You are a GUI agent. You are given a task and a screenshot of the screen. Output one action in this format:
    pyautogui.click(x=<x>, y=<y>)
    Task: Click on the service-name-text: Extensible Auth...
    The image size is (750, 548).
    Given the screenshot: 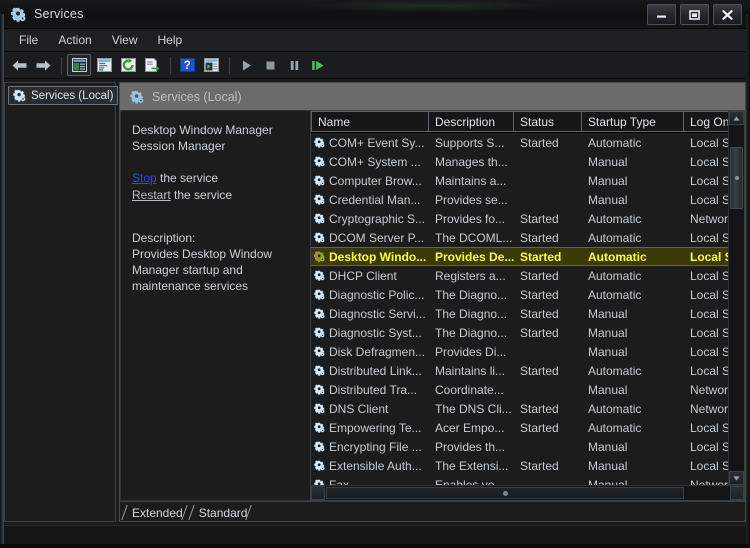 What is the action you would take?
    pyautogui.click(x=375, y=465)
    